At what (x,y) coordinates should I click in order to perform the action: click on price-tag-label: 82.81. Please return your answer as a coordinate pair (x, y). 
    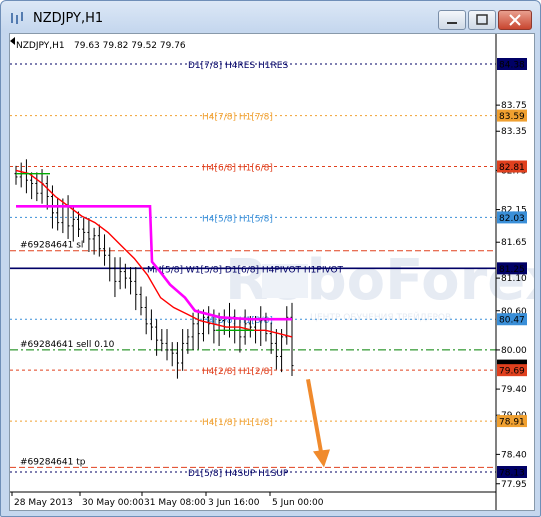
    Looking at the image, I should click on (512, 168).